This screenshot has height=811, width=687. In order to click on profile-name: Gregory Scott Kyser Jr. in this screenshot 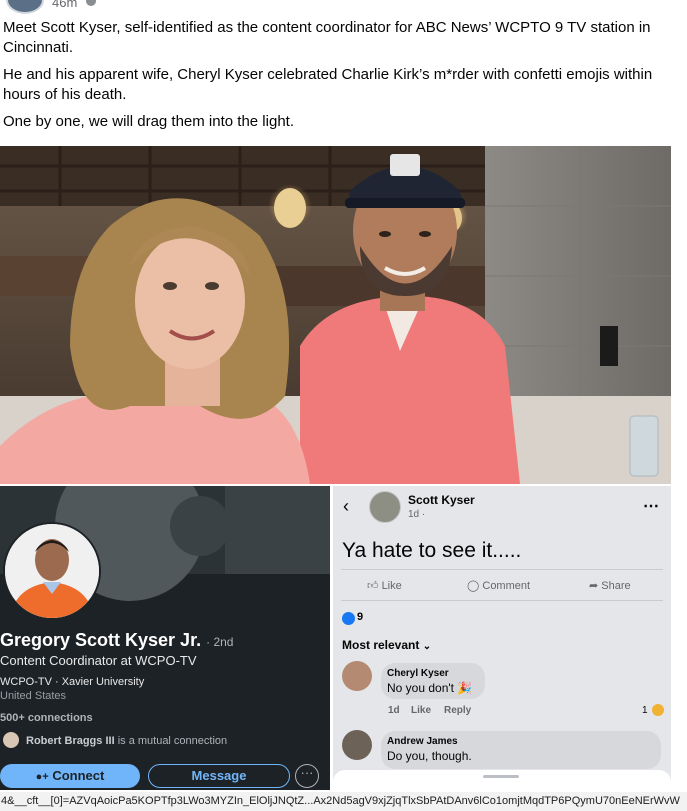, I will do `click(100, 640)`.